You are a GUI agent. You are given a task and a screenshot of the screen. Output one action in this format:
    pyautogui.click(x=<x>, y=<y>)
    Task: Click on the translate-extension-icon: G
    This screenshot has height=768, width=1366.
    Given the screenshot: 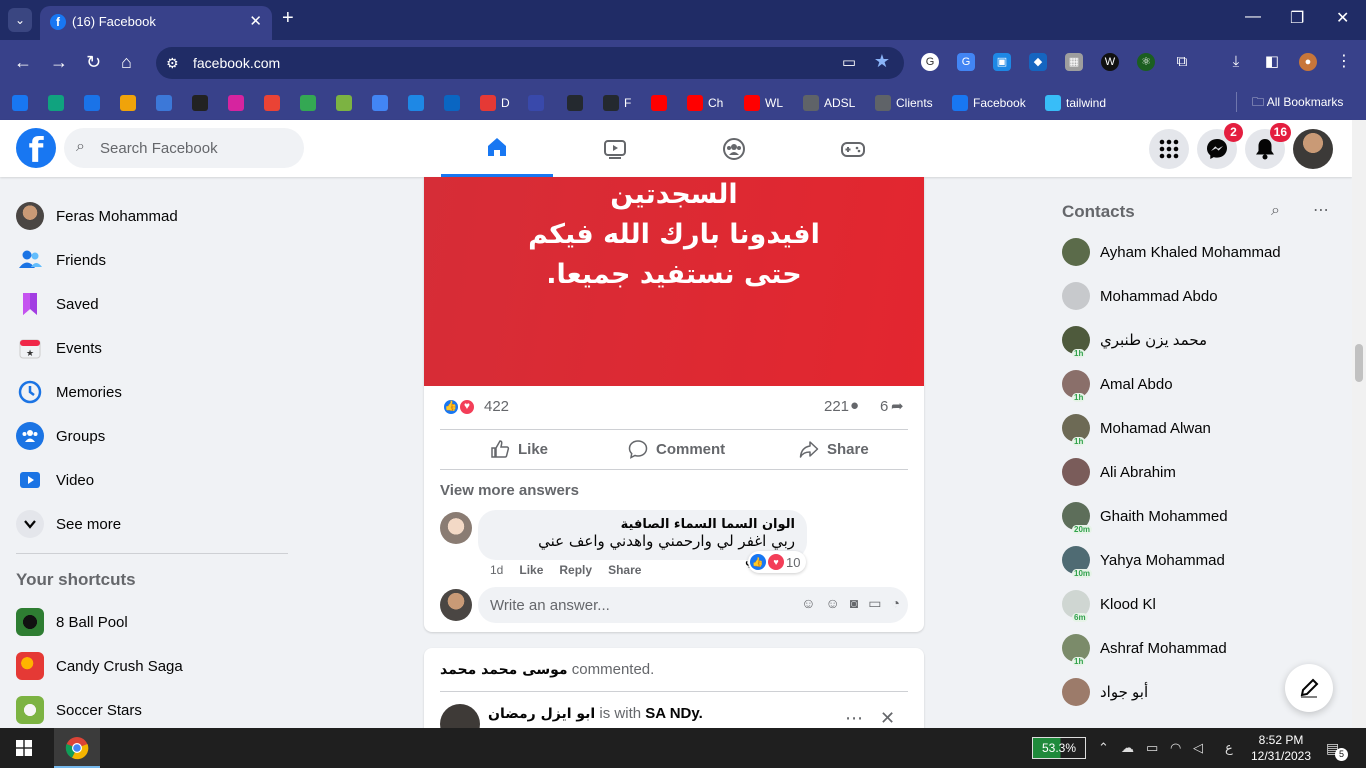 What is the action you would take?
    pyautogui.click(x=966, y=62)
    